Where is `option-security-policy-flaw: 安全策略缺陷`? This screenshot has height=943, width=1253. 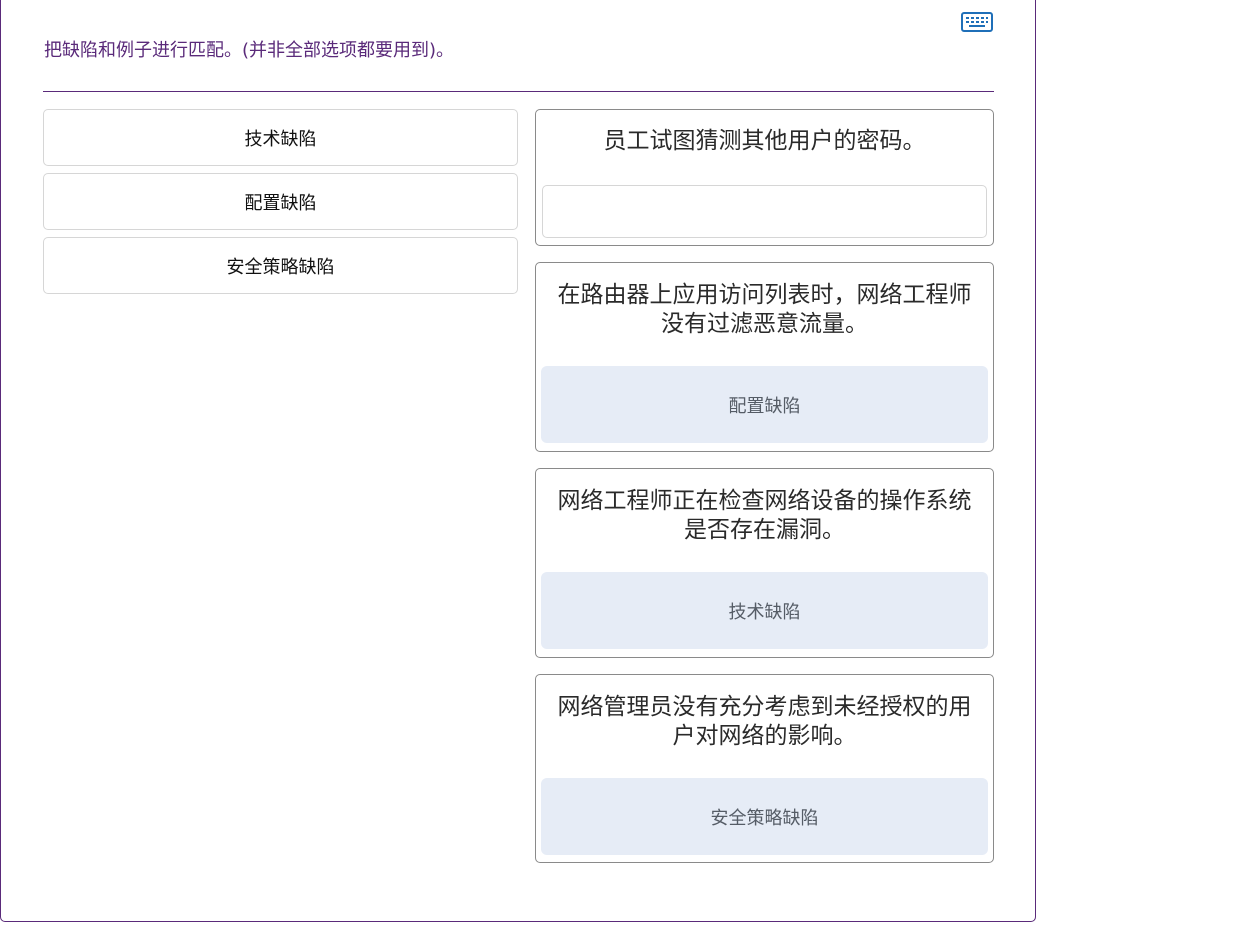
option-security-policy-flaw: 安全策略缺陷 is located at coordinates (280, 265).